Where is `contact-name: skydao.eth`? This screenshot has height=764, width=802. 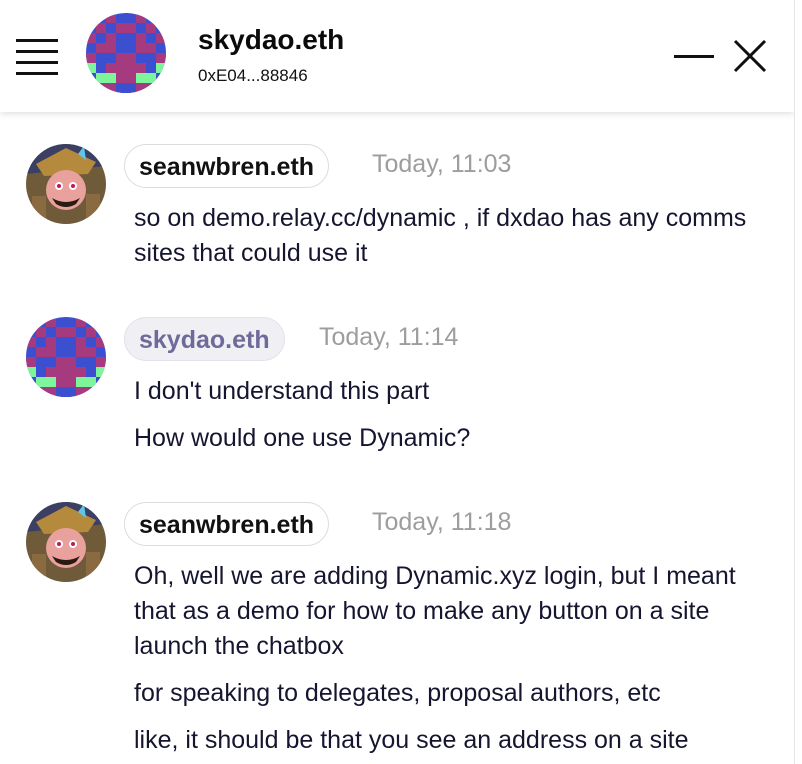 contact-name: skydao.eth is located at coordinates (271, 39).